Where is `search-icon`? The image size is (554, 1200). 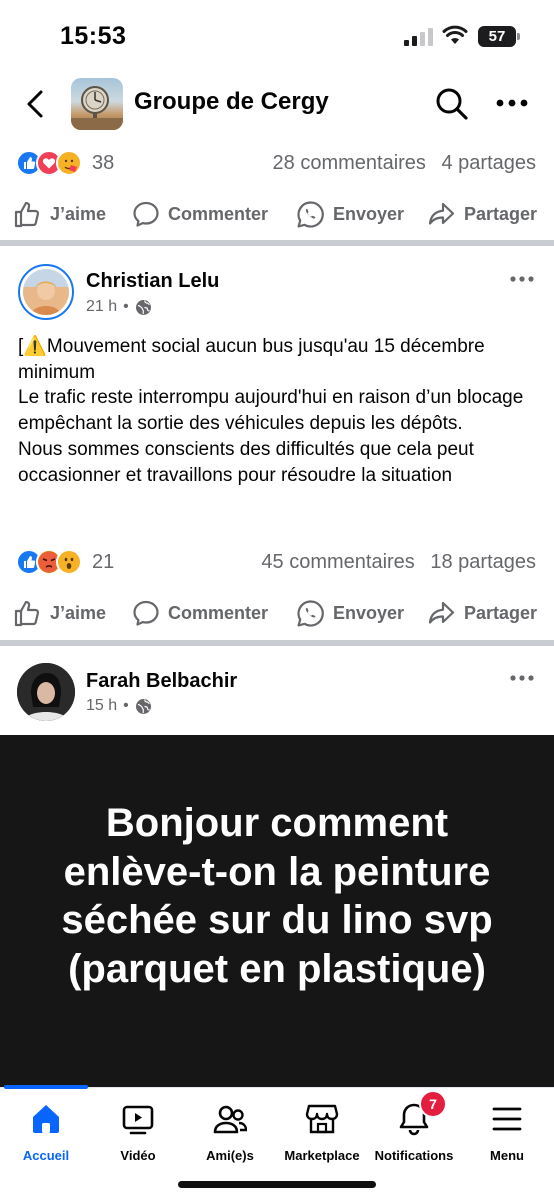
search-icon is located at coordinates (452, 104).